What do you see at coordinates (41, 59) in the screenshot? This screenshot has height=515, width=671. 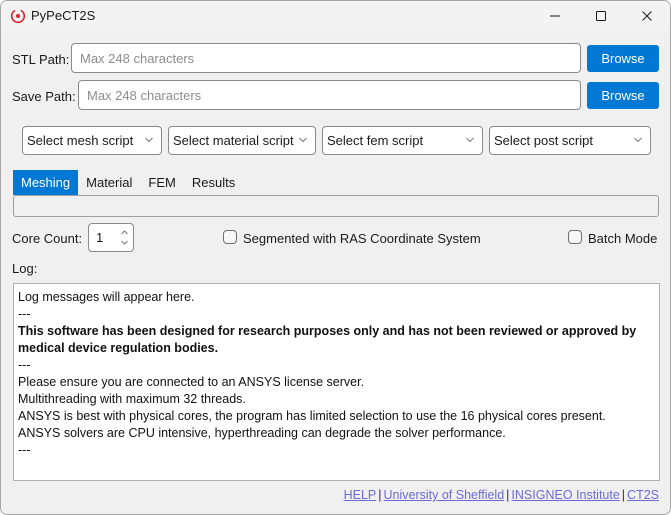 I see `stl-path-label: STL Path:` at bounding box center [41, 59].